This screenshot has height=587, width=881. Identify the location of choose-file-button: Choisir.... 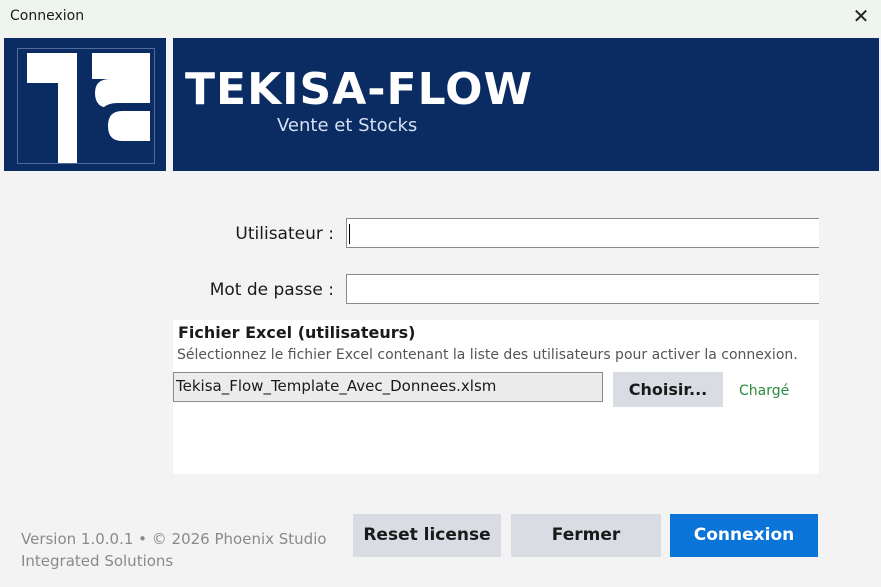
(668, 389).